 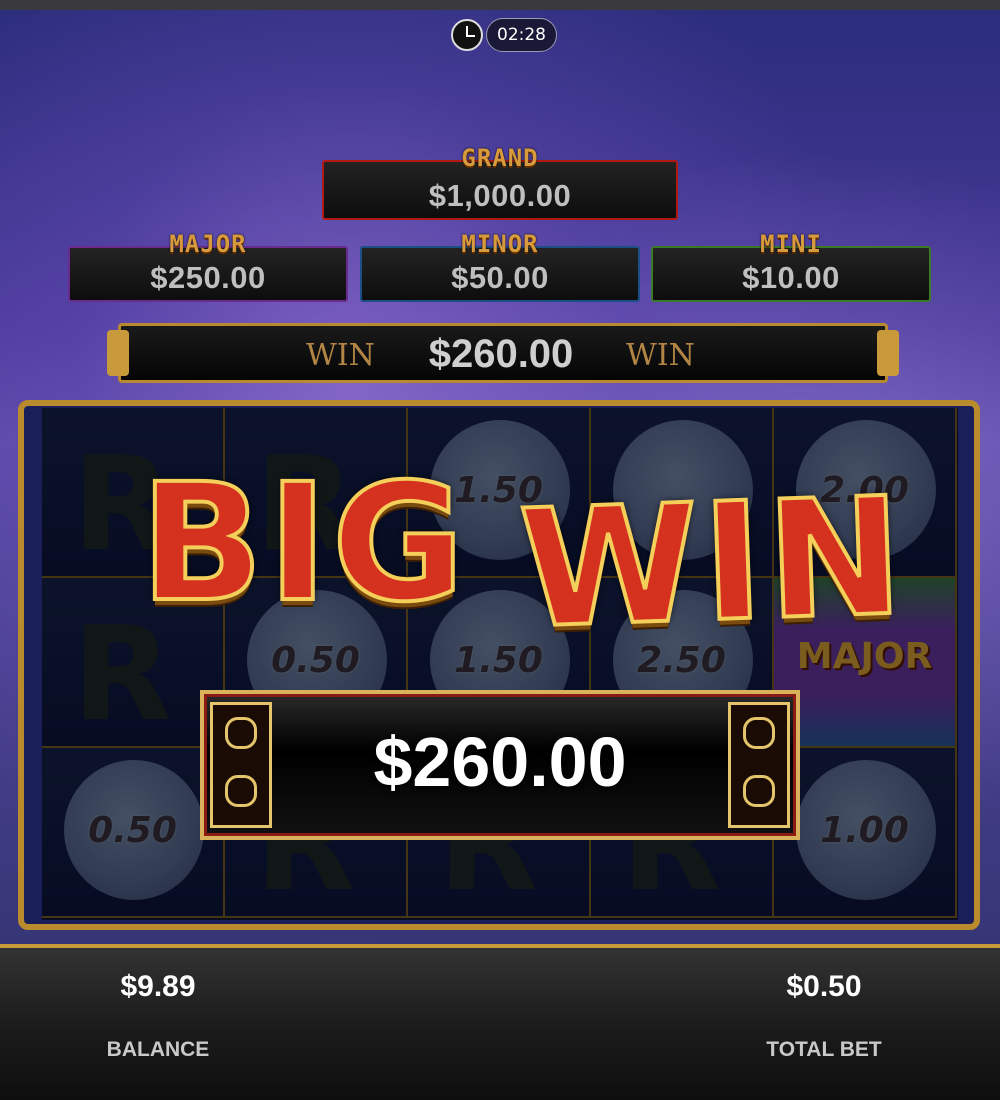 I want to click on balance-label: BALANCE, so click(x=158, y=1049).